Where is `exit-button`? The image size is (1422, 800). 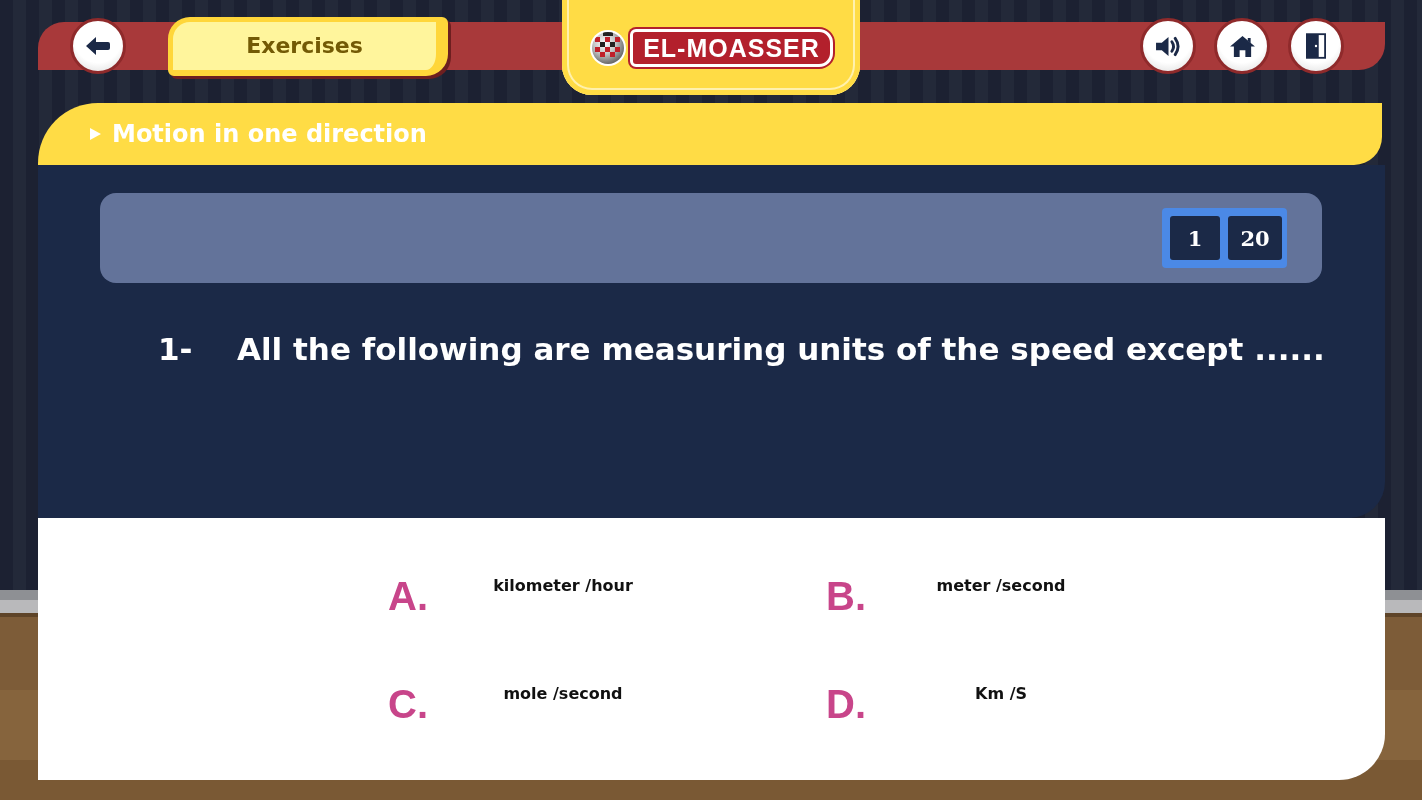
exit-button is located at coordinates (1316, 46).